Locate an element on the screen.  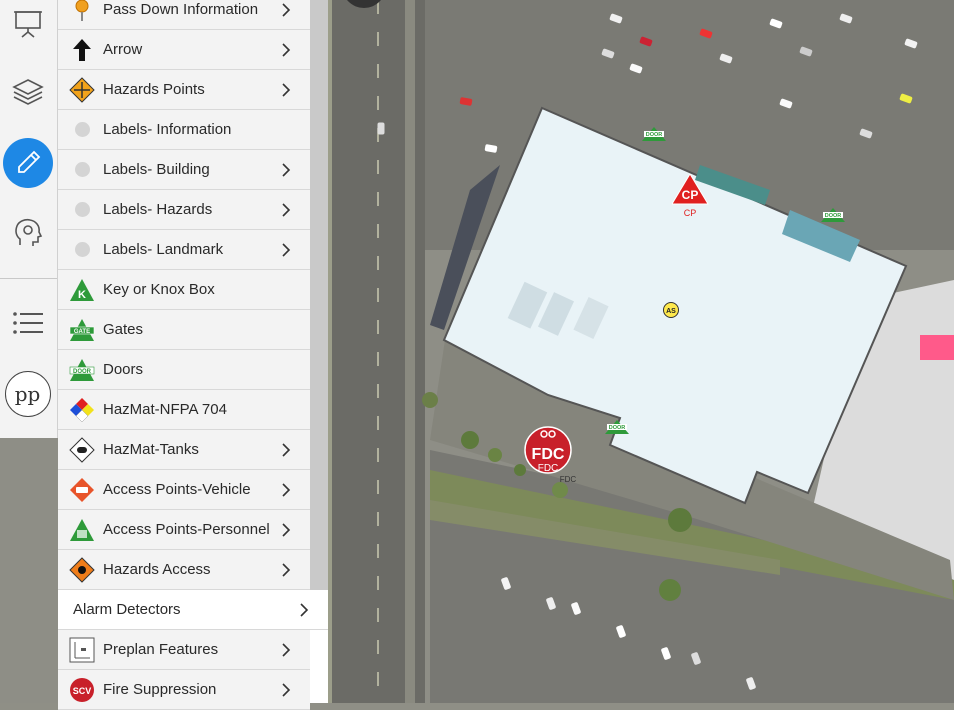
svg-text: K is located at coordinates (82, 295).